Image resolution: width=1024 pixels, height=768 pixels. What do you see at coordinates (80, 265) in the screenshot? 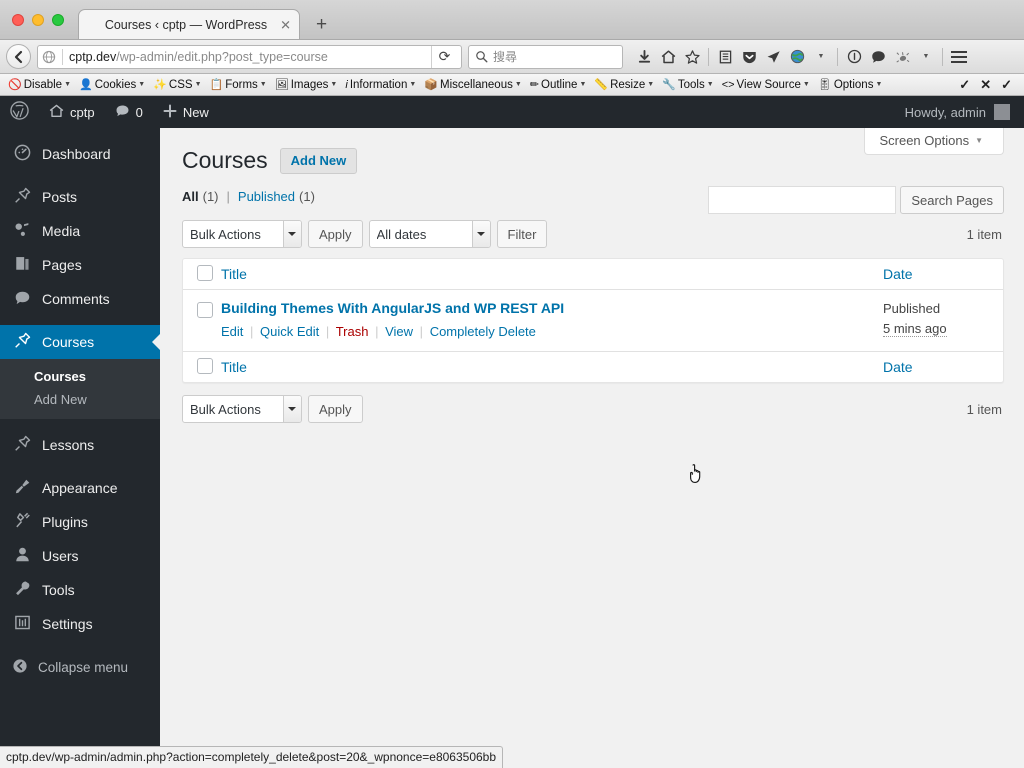
I see `sidebar-item-pages: Pages` at bounding box center [80, 265].